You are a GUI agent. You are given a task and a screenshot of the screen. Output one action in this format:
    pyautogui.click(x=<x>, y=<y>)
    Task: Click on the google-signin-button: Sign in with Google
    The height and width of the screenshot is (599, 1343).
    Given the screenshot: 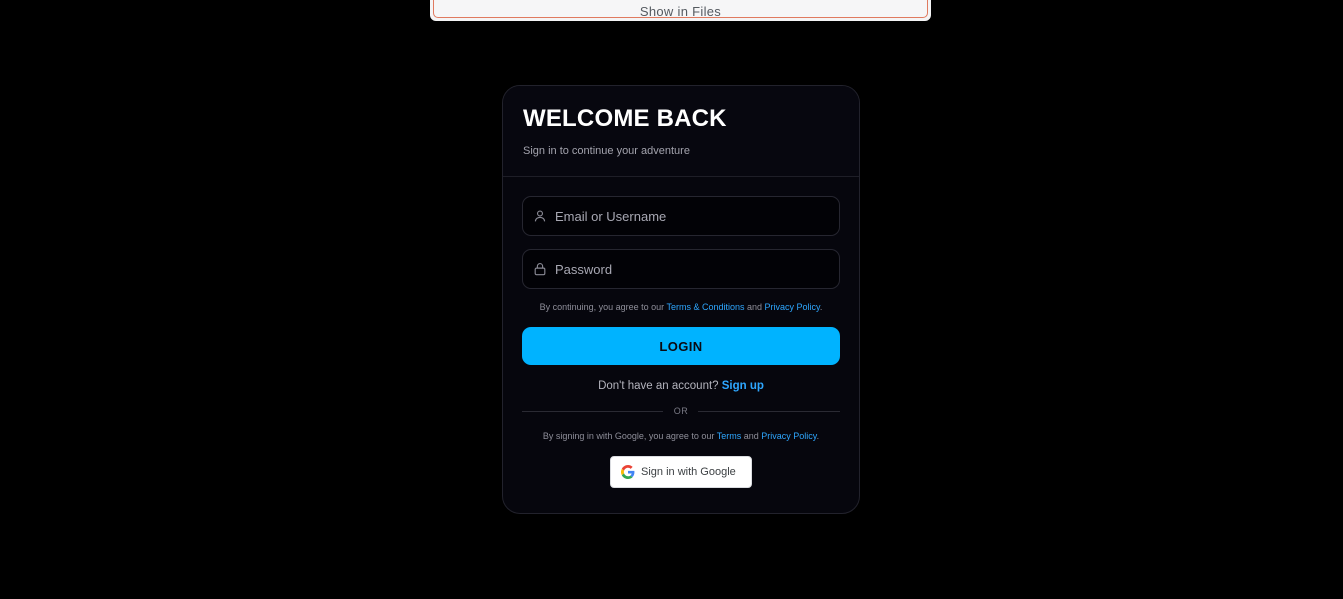 What is the action you would take?
    pyautogui.click(x=681, y=472)
    